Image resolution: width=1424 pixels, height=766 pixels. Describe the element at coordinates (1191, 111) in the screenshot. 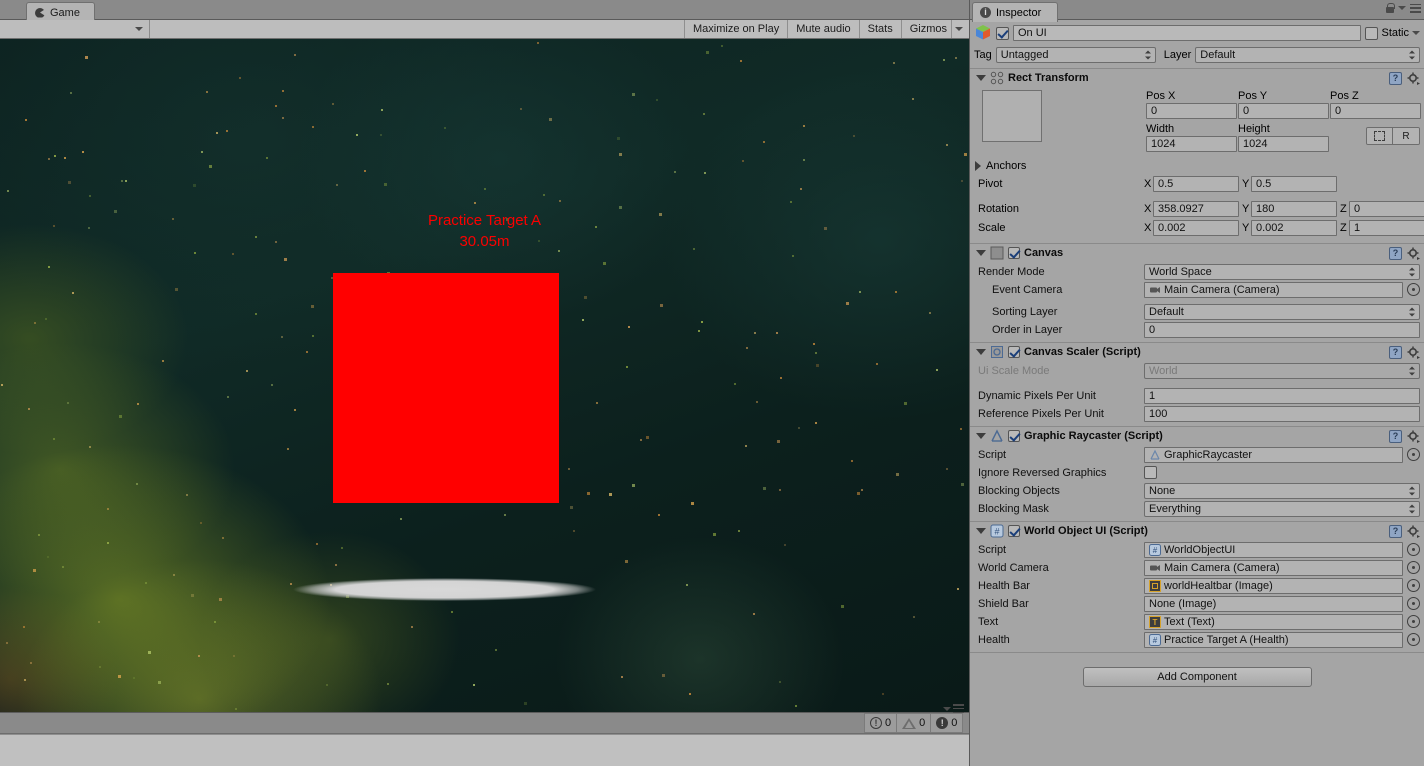

I see `pos-x-input: 0` at that location.